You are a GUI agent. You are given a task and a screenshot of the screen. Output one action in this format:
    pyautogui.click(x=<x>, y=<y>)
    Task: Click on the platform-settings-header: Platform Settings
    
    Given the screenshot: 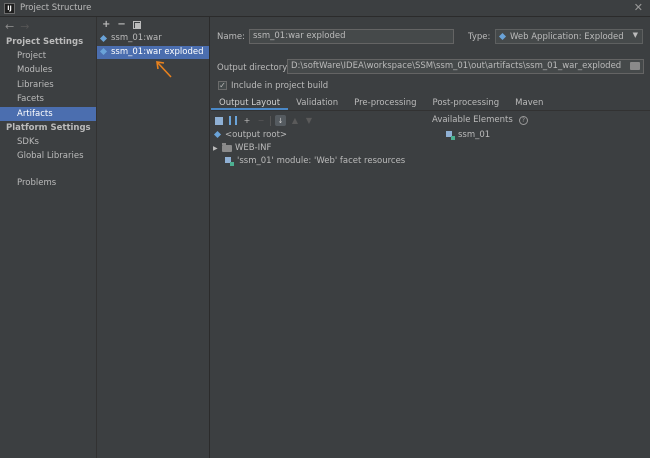 What is the action you would take?
    pyautogui.click(x=48, y=127)
    